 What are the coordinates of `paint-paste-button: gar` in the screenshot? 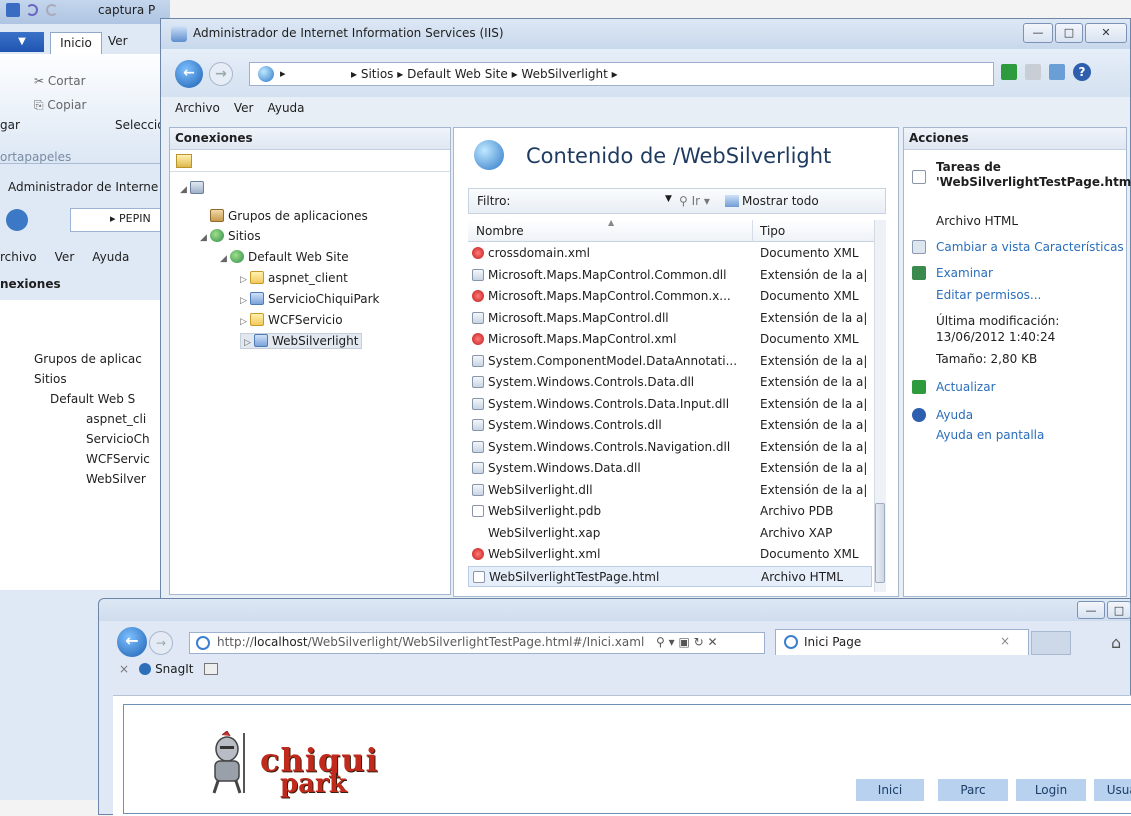 It's located at (10, 125).